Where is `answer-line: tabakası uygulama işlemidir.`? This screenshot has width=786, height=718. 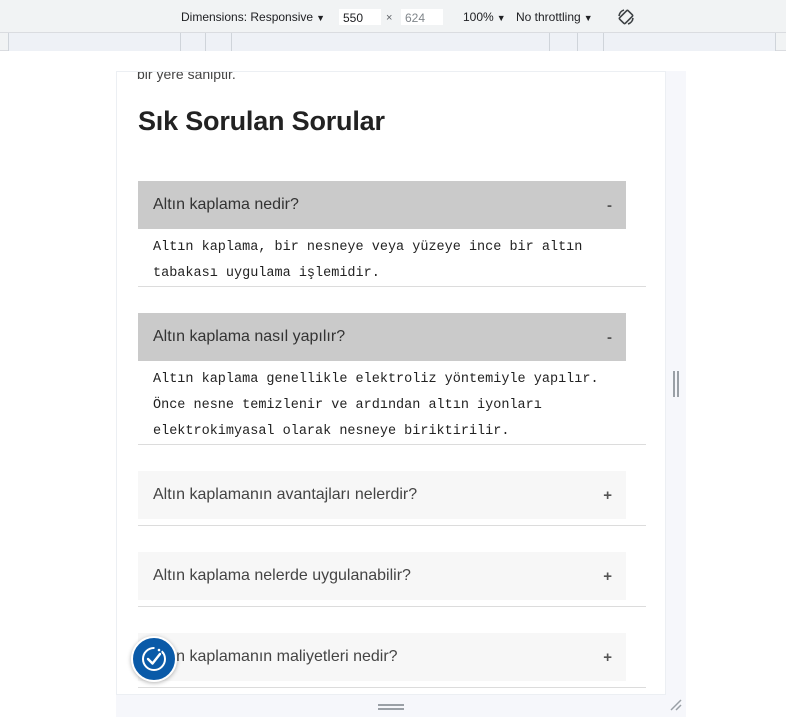
answer-line: tabakası uygulama işlemidir. is located at coordinates (266, 273).